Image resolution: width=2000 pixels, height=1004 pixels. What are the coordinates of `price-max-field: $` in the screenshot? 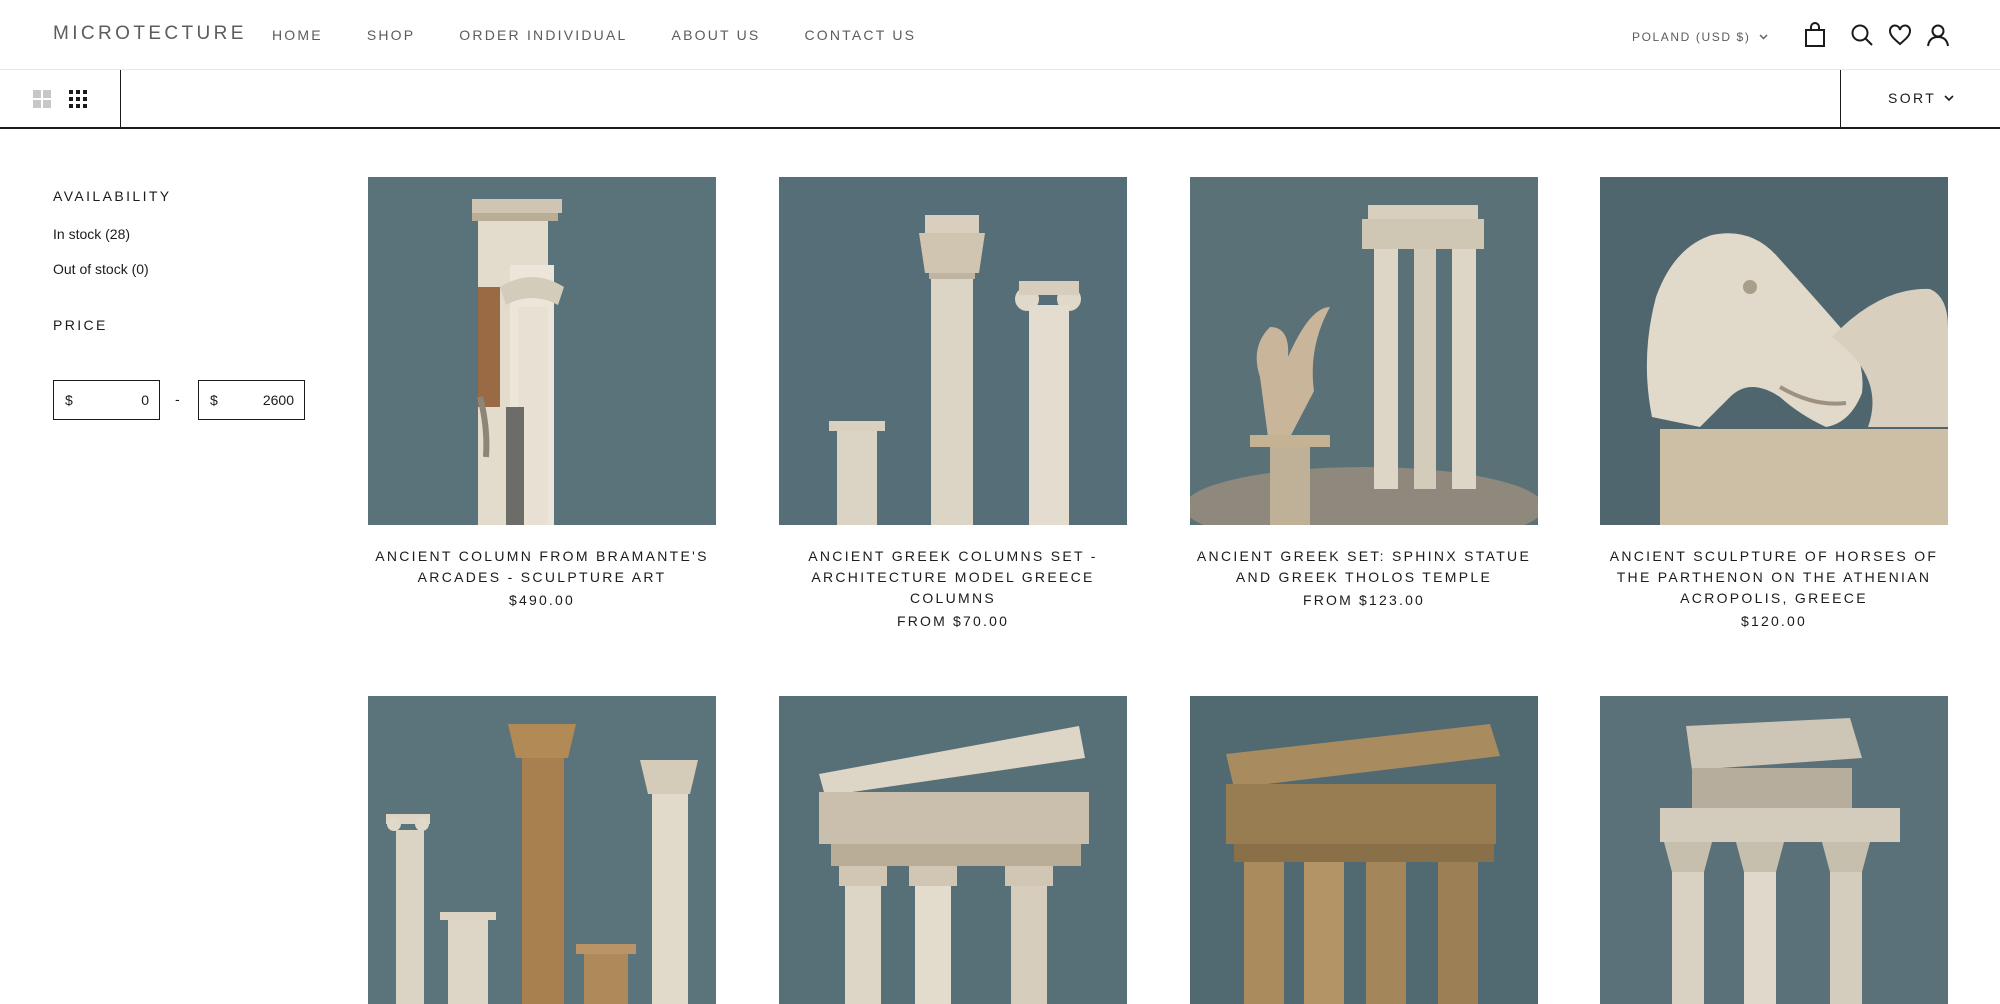 It's located at (251, 400).